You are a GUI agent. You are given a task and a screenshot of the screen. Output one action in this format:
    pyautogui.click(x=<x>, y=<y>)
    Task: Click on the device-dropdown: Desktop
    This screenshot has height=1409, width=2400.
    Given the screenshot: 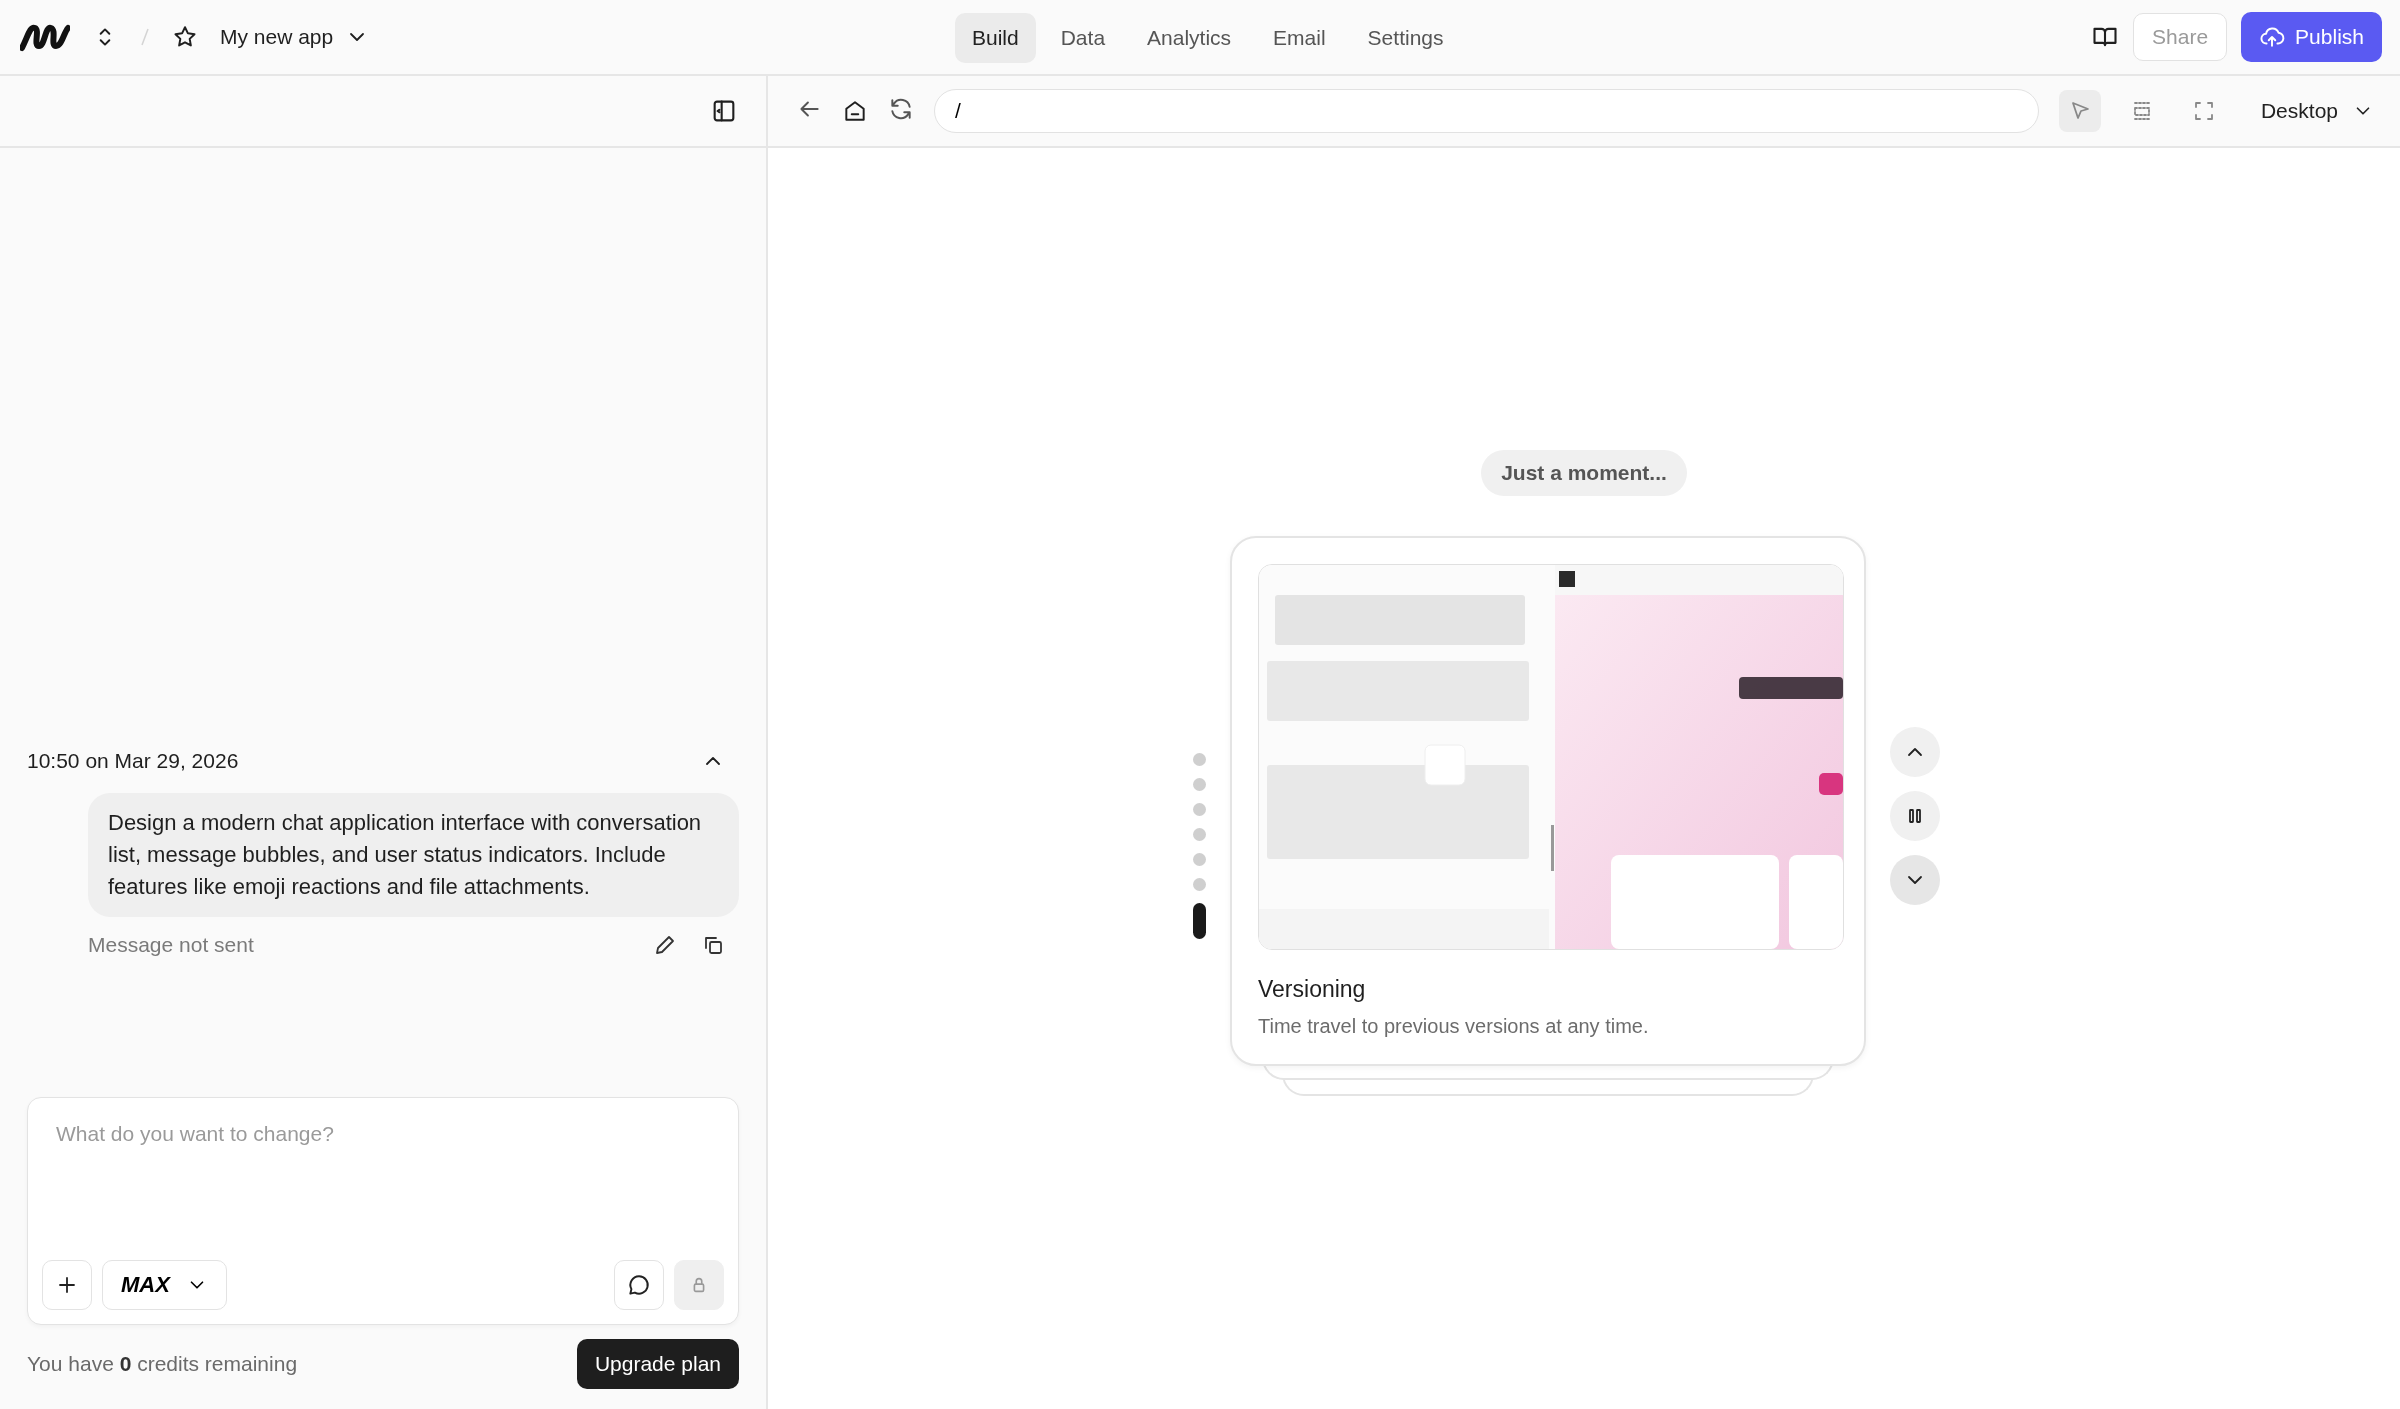 What is the action you would take?
    pyautogui.click(x=2317, y=111)
    